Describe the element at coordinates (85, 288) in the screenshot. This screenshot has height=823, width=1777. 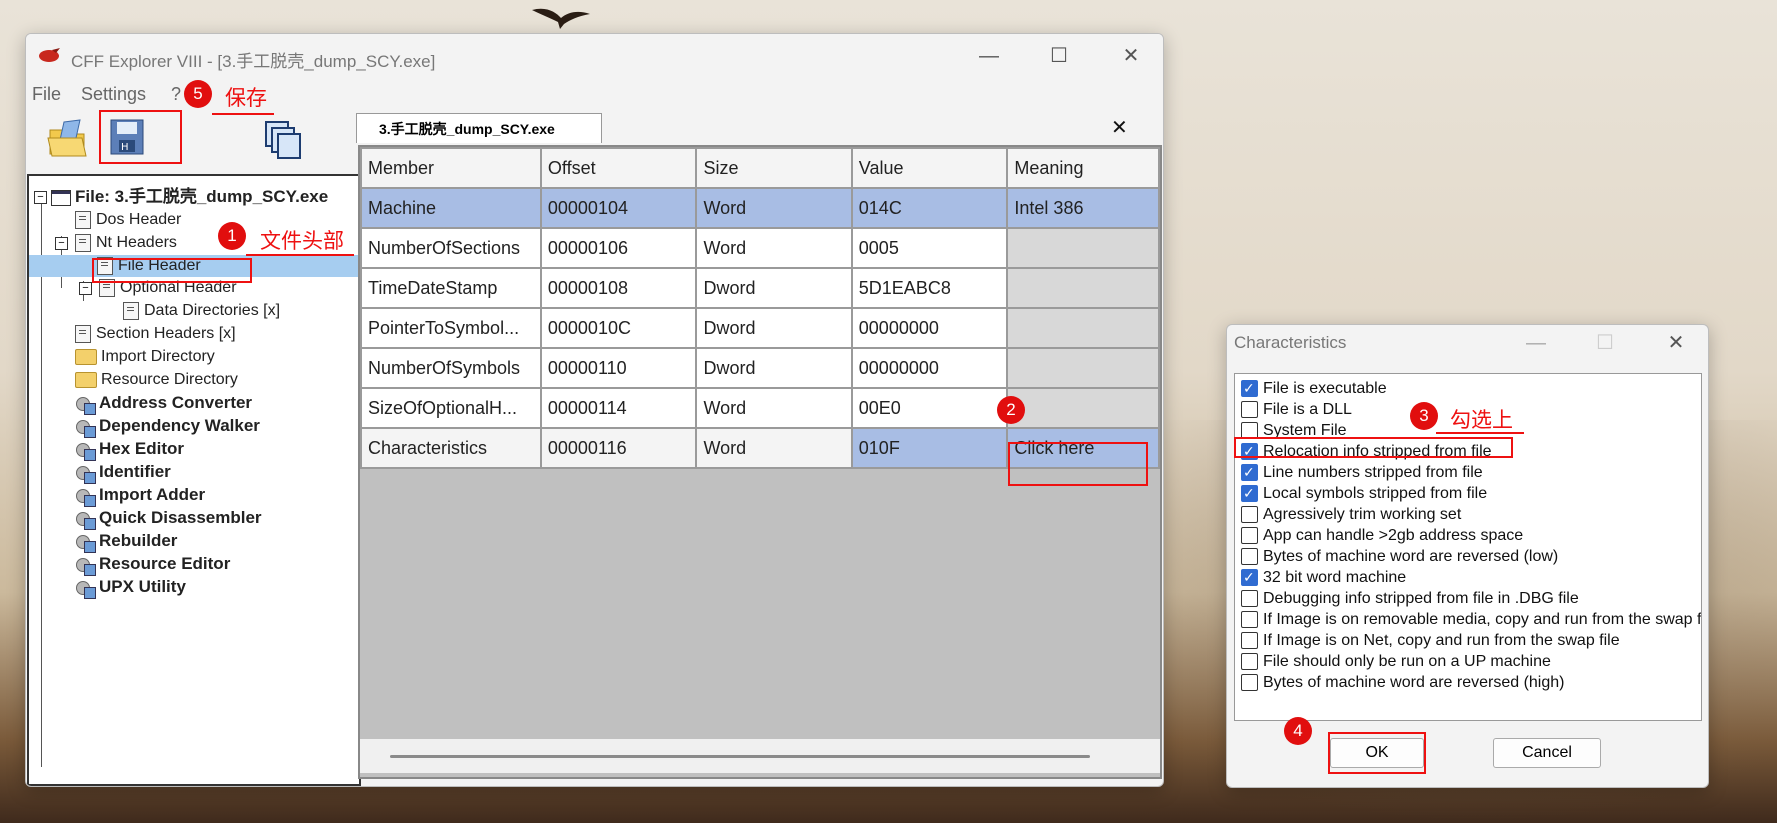
I see `expand-optional-header-icon: −` at that location.